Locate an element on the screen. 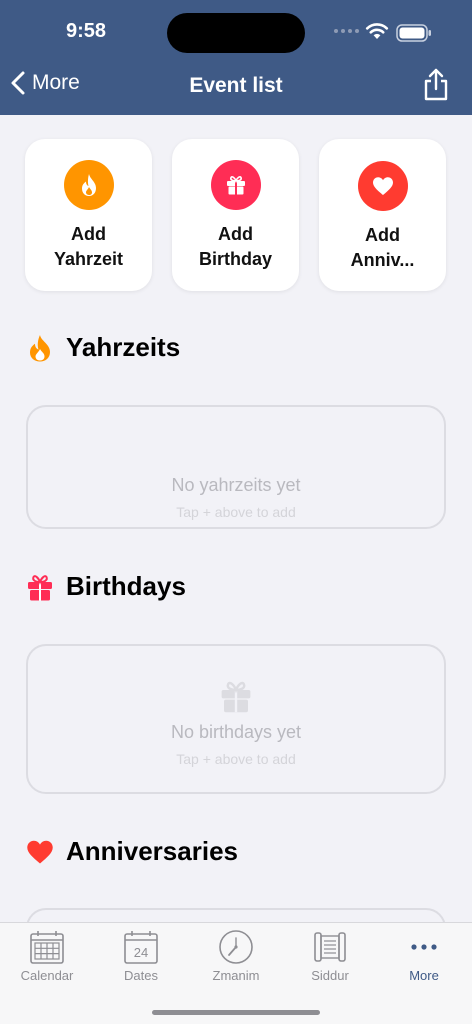  tab-label: Dates is located at coordinates (141, 975).